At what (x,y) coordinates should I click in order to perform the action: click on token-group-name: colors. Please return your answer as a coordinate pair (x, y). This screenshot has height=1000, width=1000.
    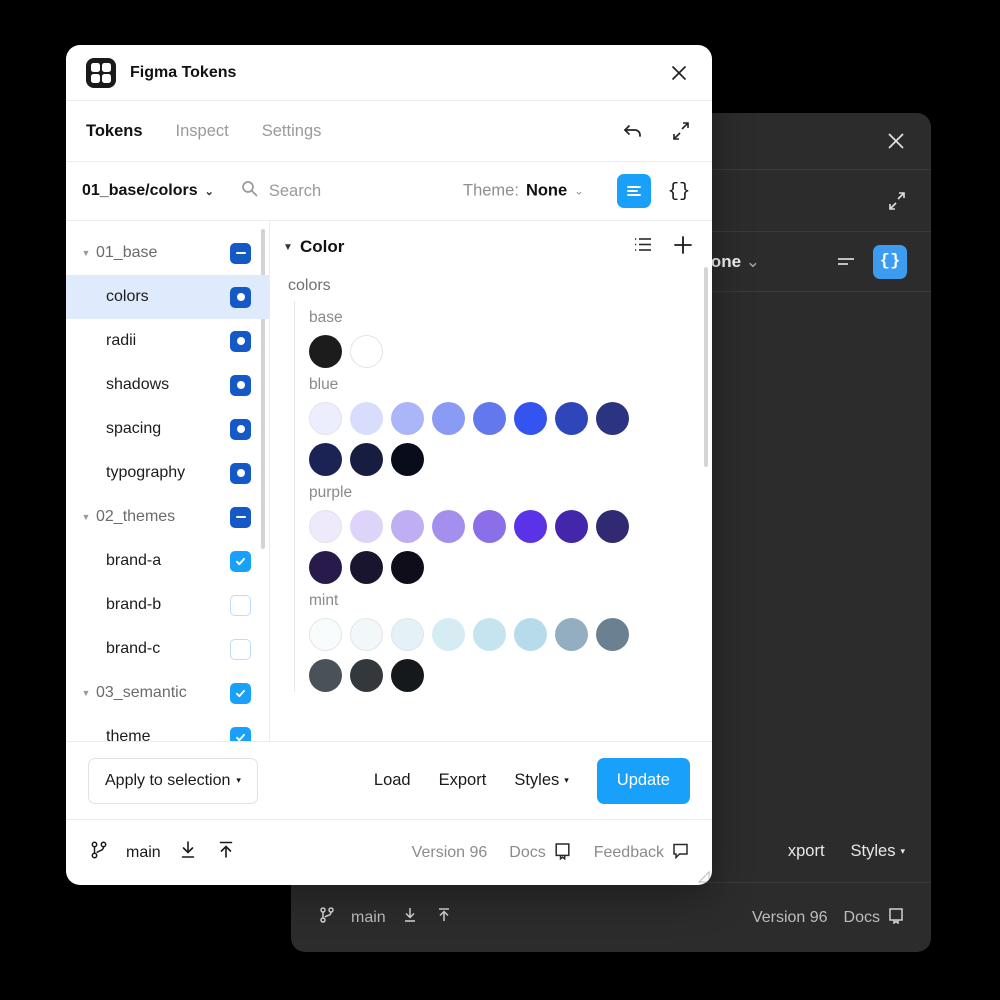
    Looking at the image, I should click on (309, 285).